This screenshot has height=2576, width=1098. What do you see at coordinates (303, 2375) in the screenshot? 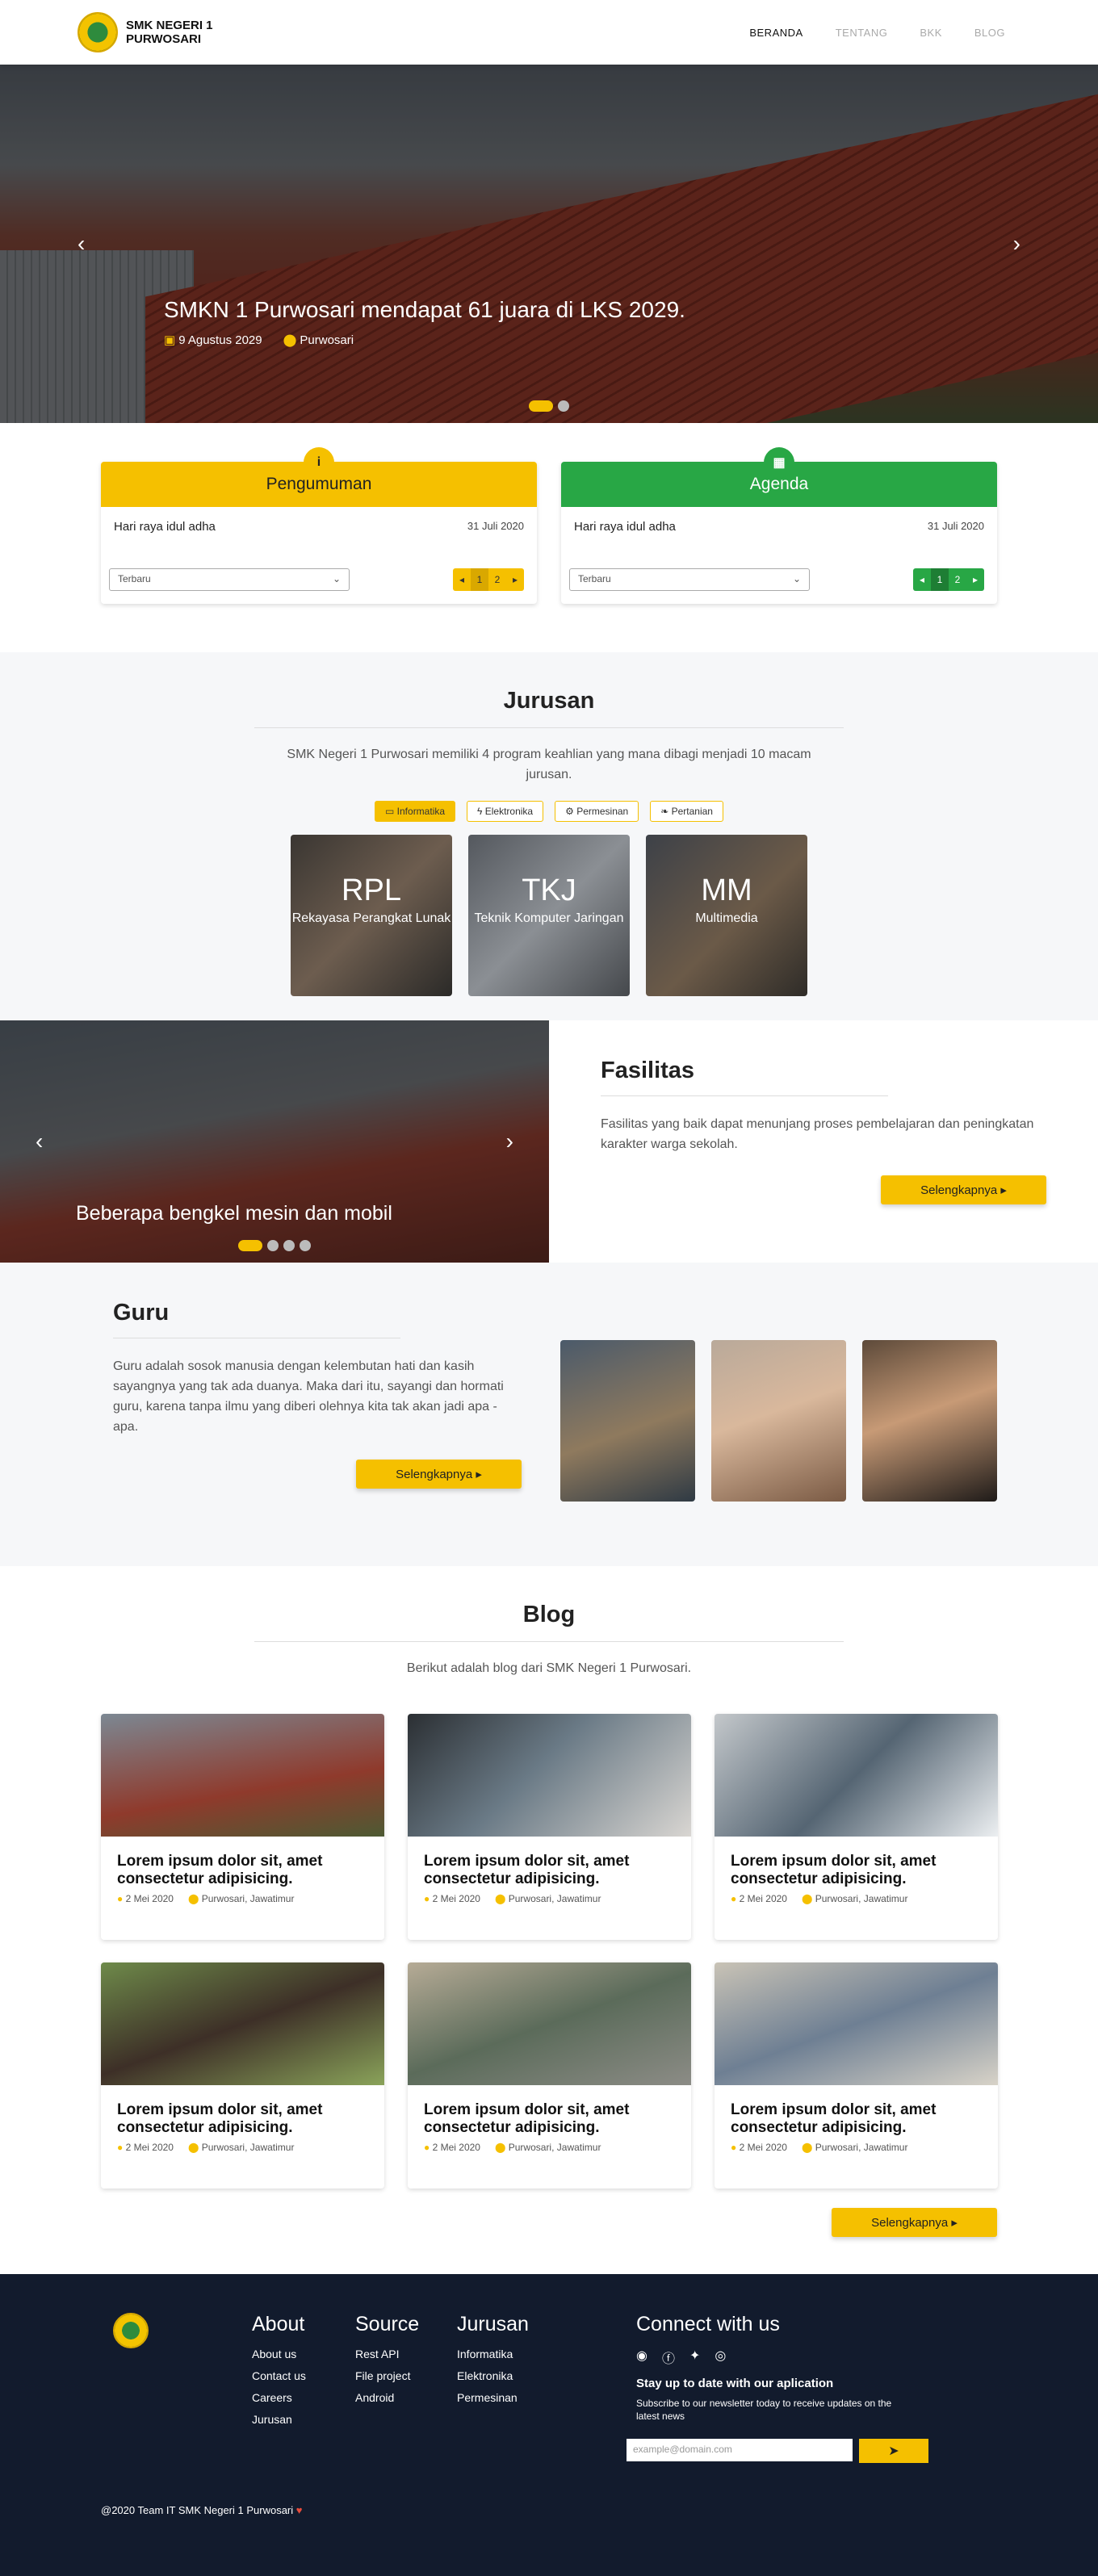
I see `footer-link: Contact us` at bounding box center [303, 2375].